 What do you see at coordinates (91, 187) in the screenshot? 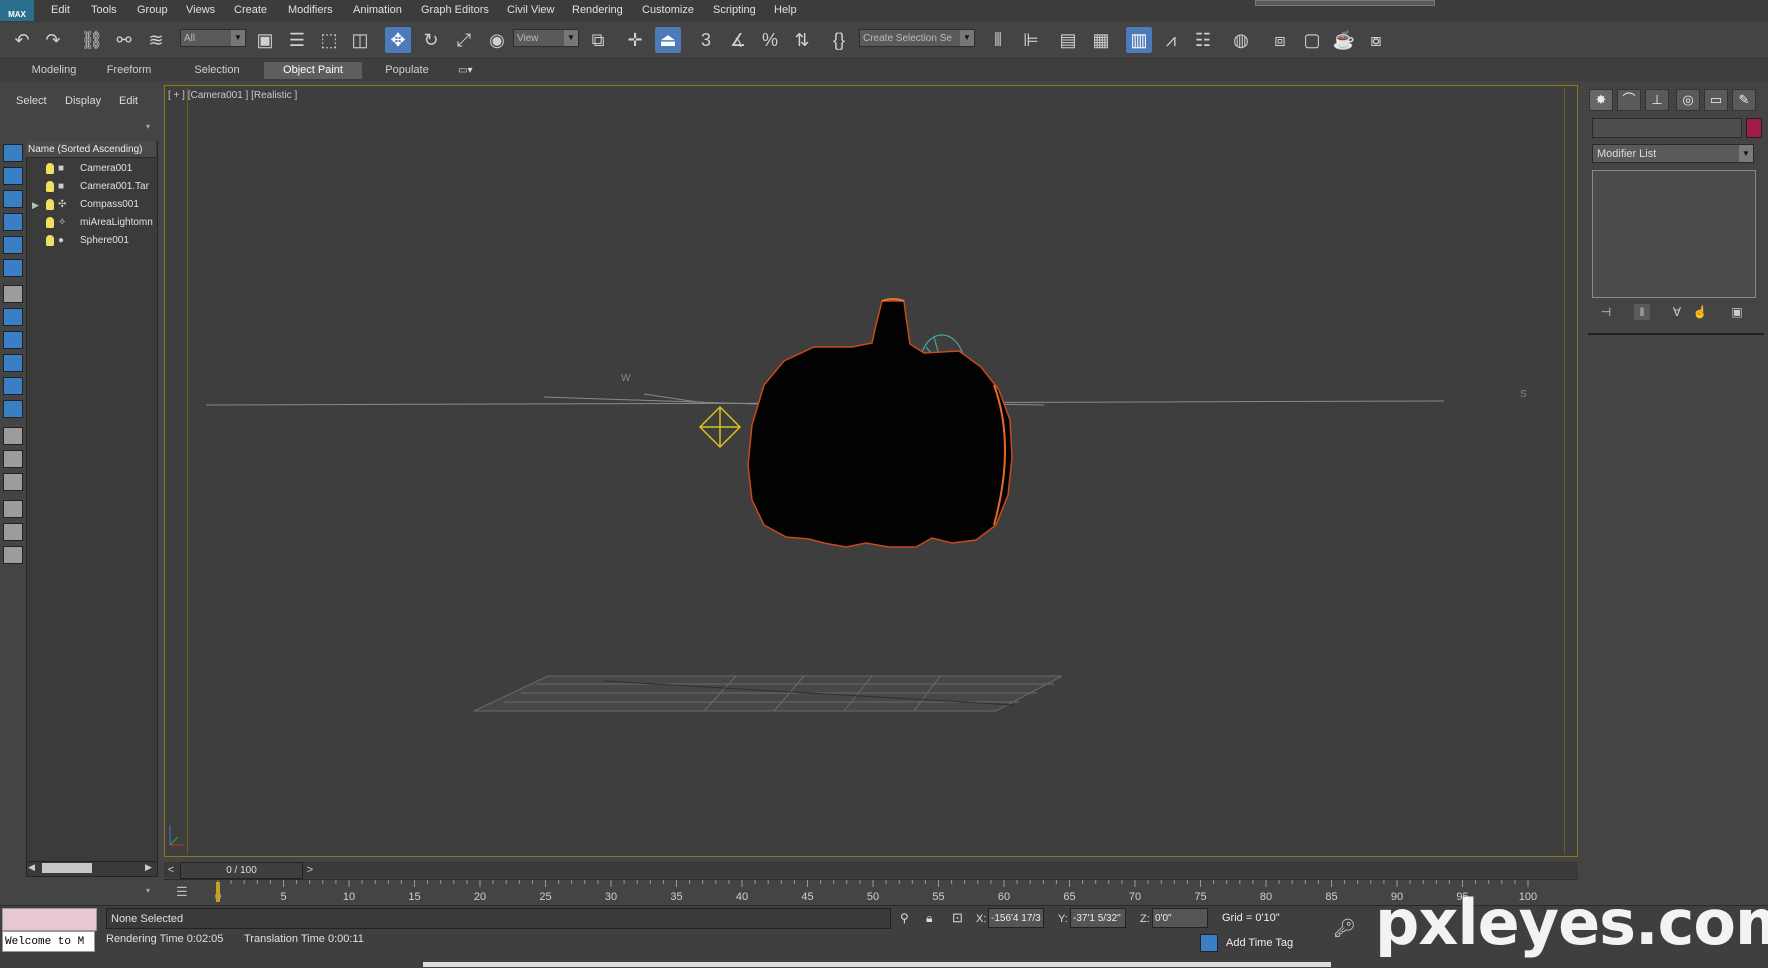
I see `scene-object-row: ■ Camera001.Tar` at bounding box center [91, 187].